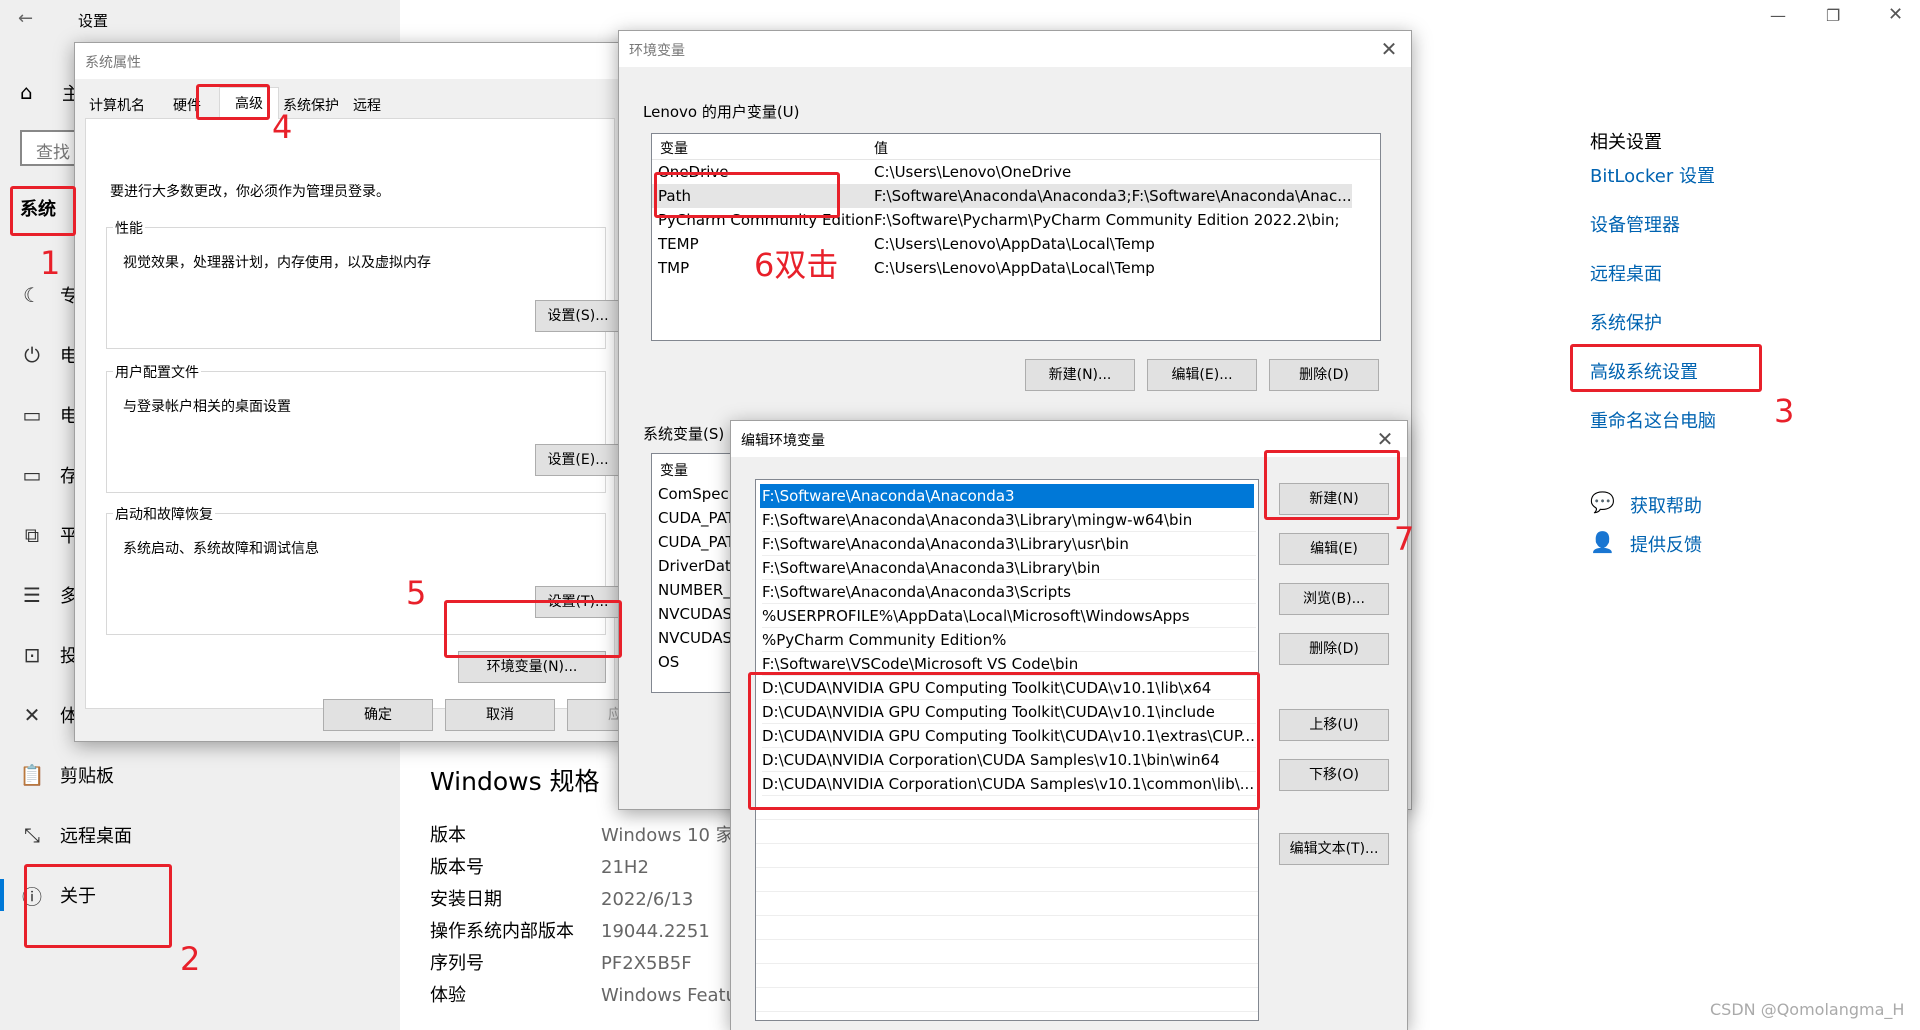 The image size is (1920, 1030). Describe the element at coordinates (43, 211) in the screenshot. I see `annotation-box-system` at that location.